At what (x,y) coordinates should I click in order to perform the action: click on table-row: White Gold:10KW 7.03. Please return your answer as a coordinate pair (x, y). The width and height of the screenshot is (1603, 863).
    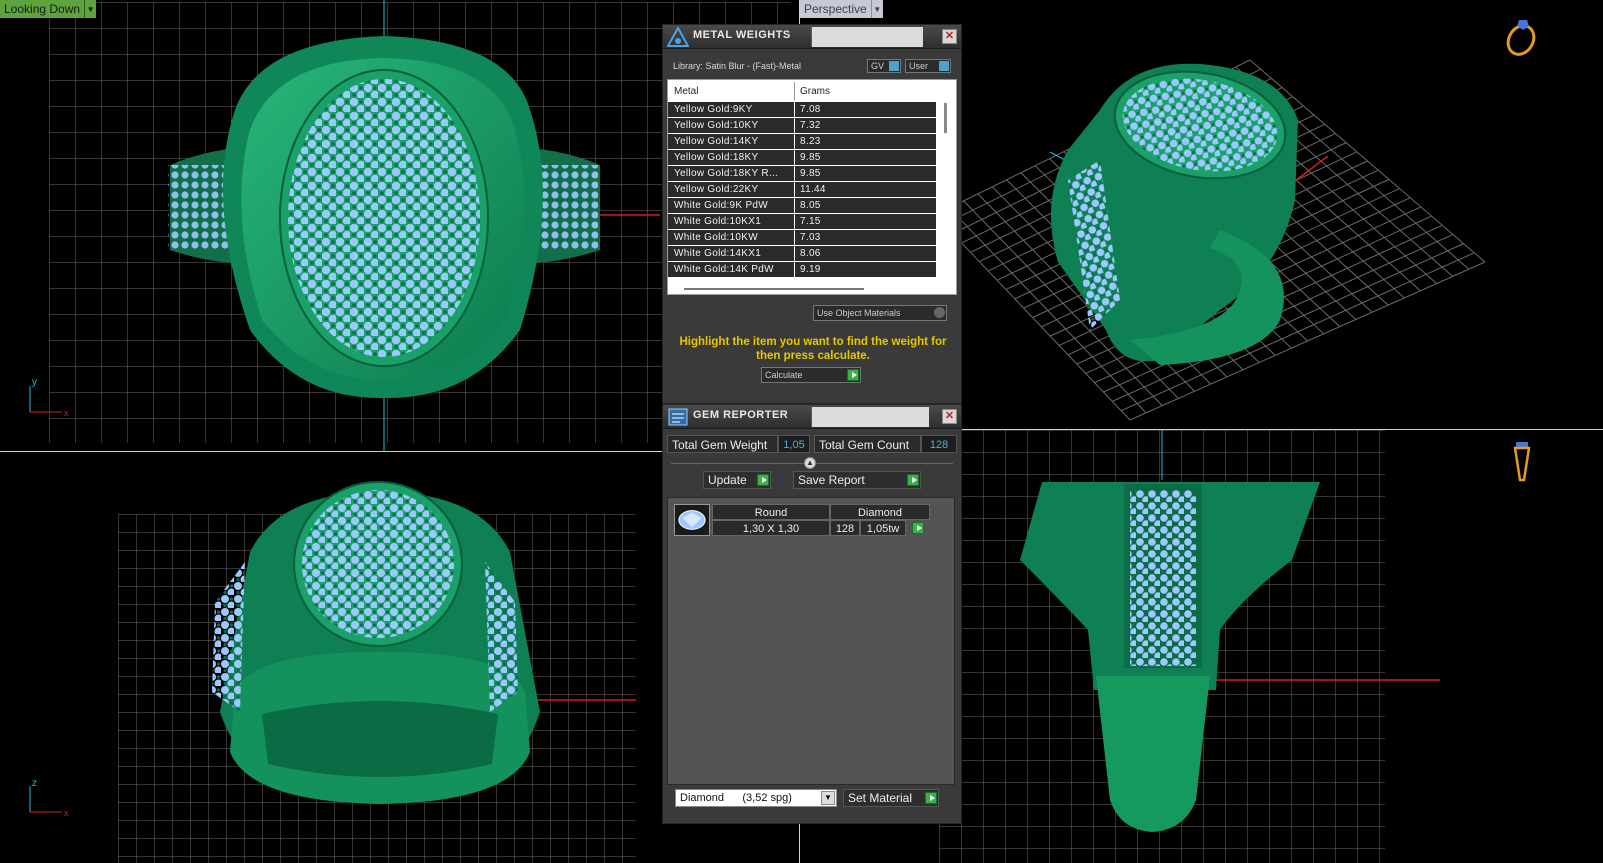
    Looking at the image, I should click on (802, 238).